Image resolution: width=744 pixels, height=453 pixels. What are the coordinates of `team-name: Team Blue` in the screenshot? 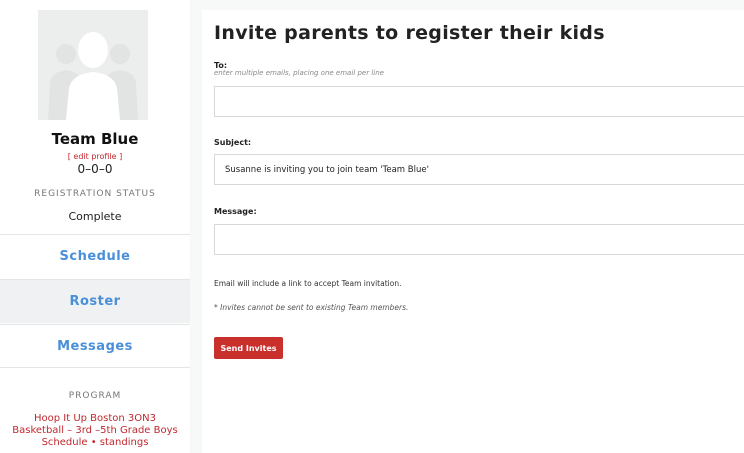 It's located at (95, 139).